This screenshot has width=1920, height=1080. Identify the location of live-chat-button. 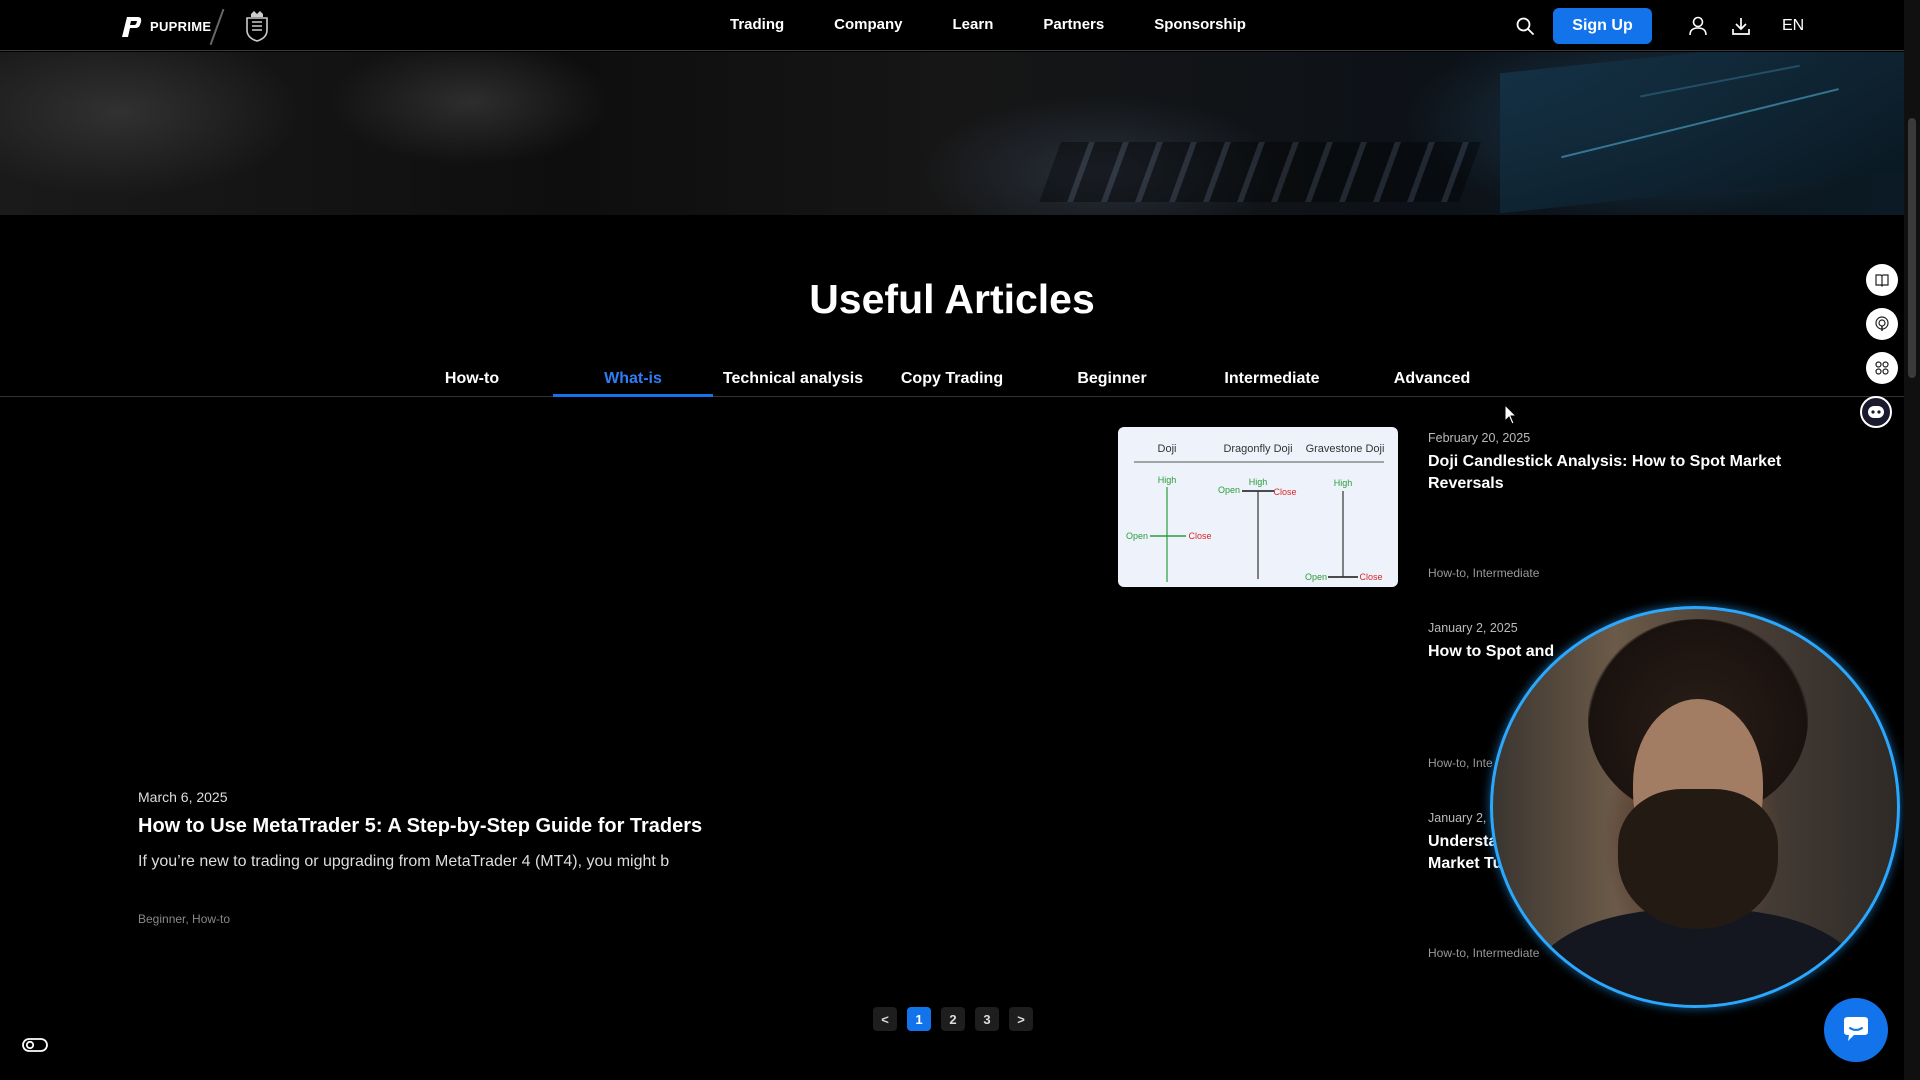
(1856, 1030).